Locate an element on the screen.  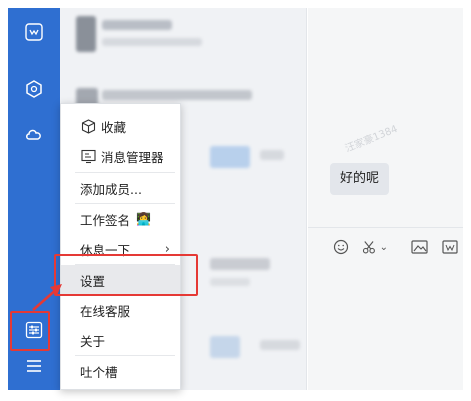
cloud-icon is located at coordinates (34, 134).